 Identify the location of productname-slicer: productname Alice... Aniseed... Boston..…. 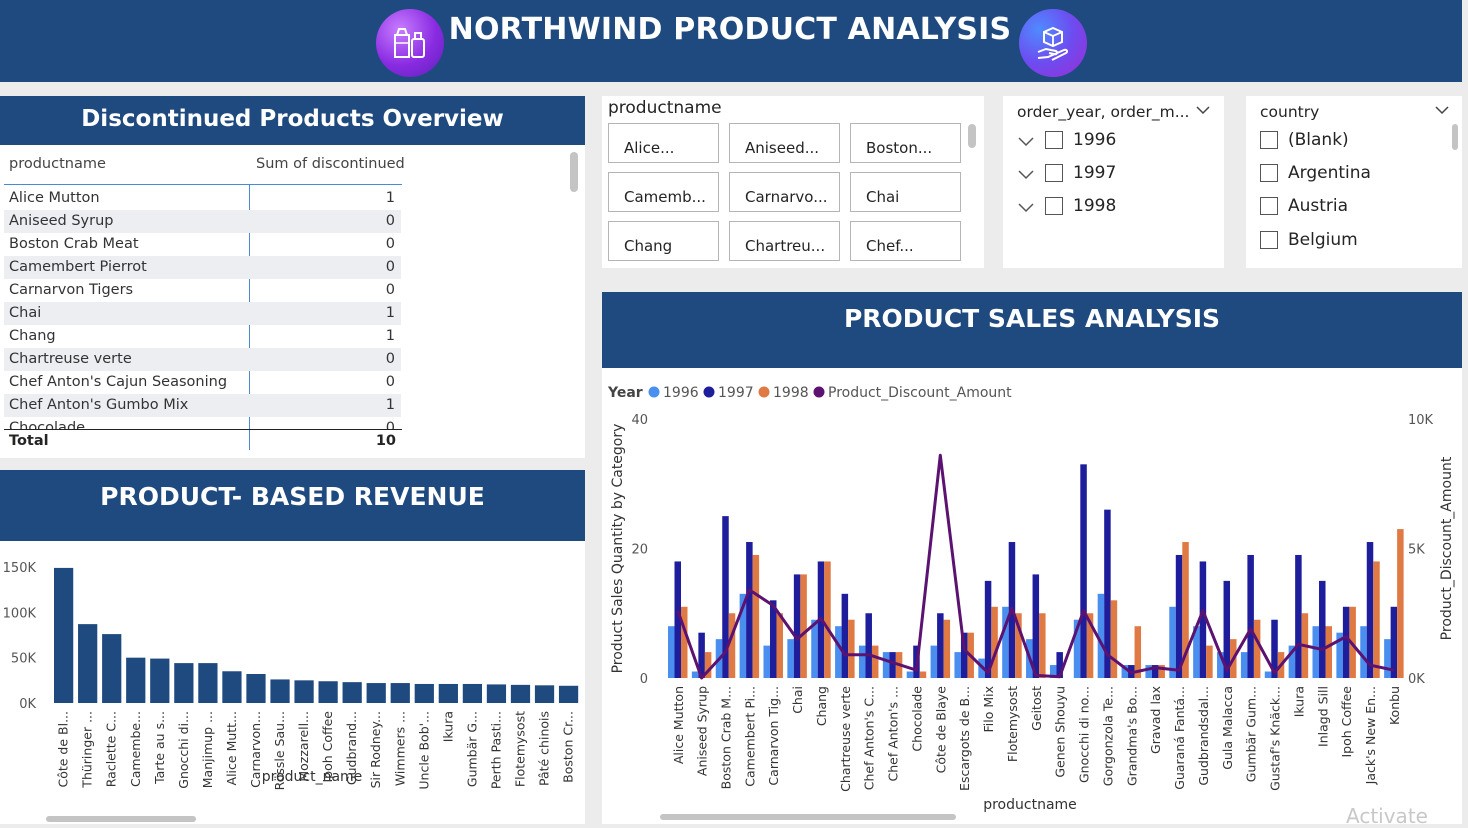
(793, 182).